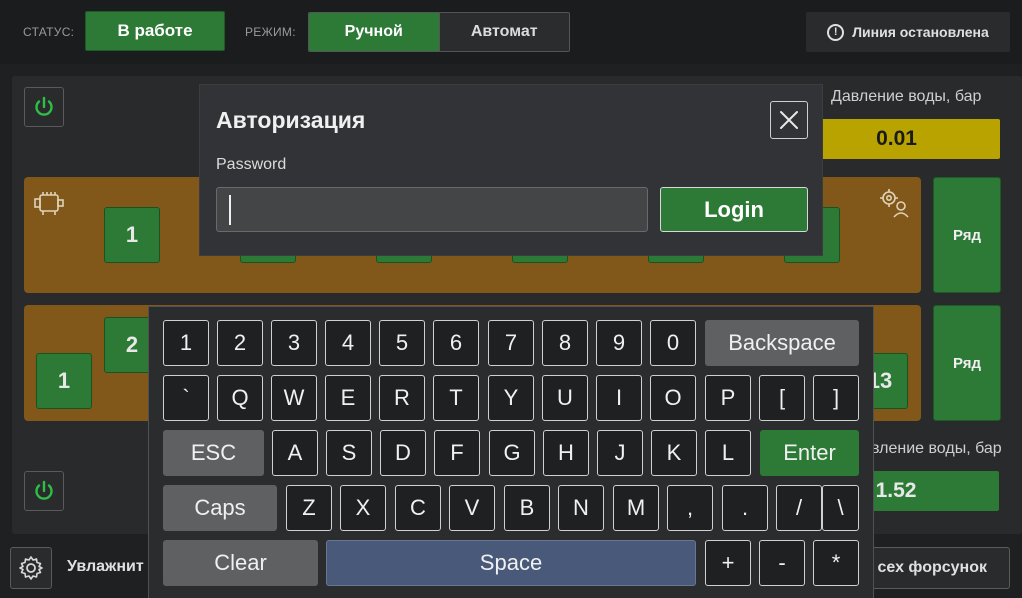 This screenshot has height=598, width=1022. What do you see at coordinates (294, 343) in the screenshot?
I see `key: 3` at bounding box center [294, 343].